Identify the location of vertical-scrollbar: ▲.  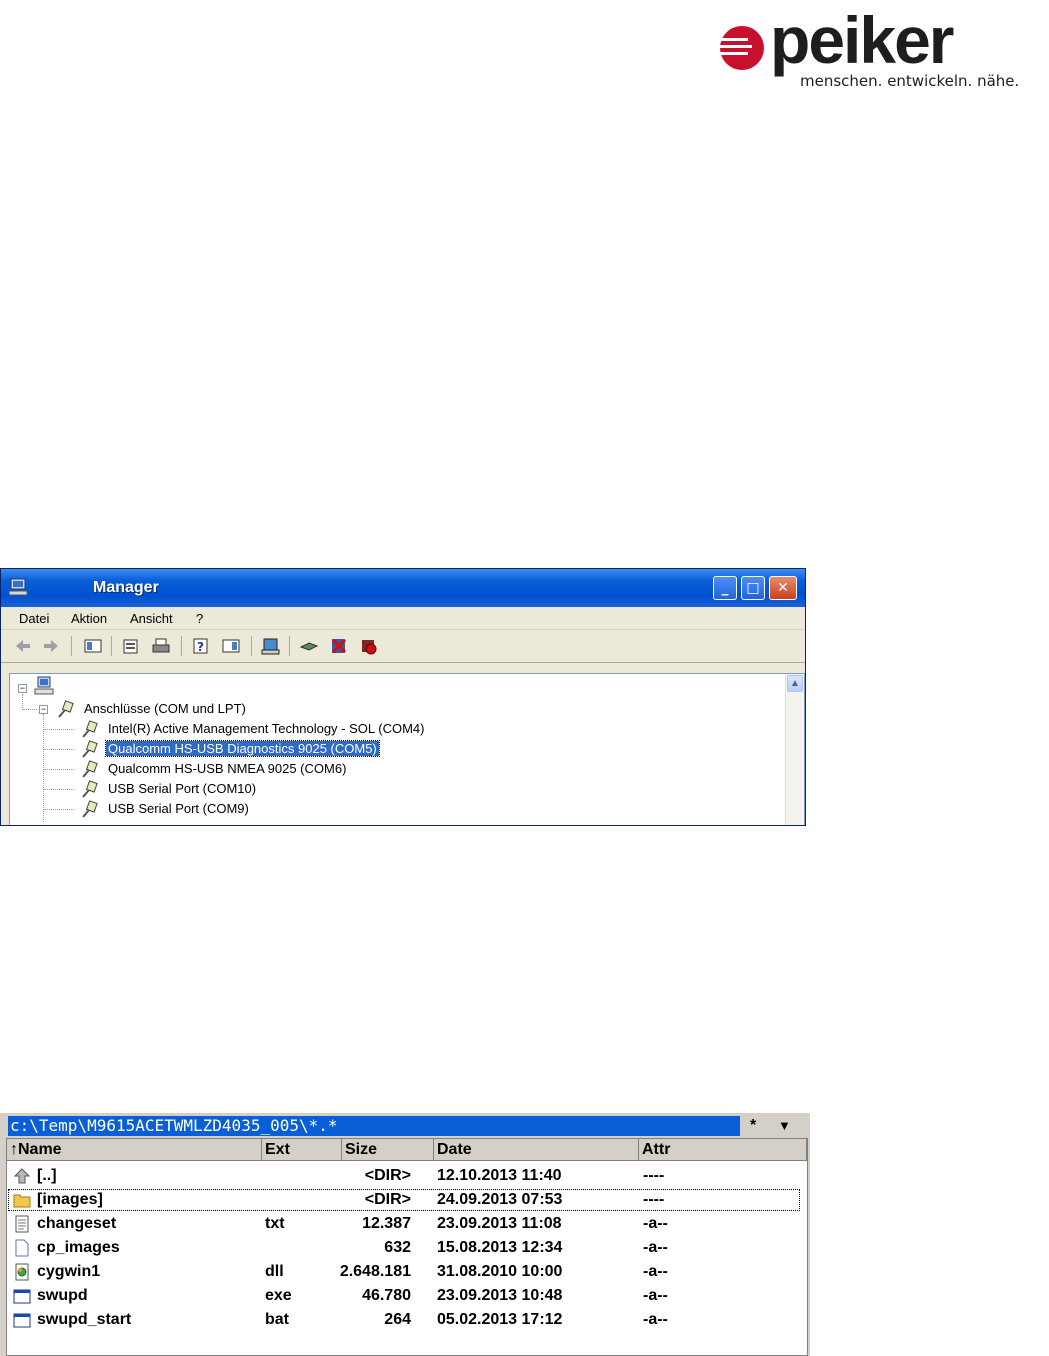
(794, 749).